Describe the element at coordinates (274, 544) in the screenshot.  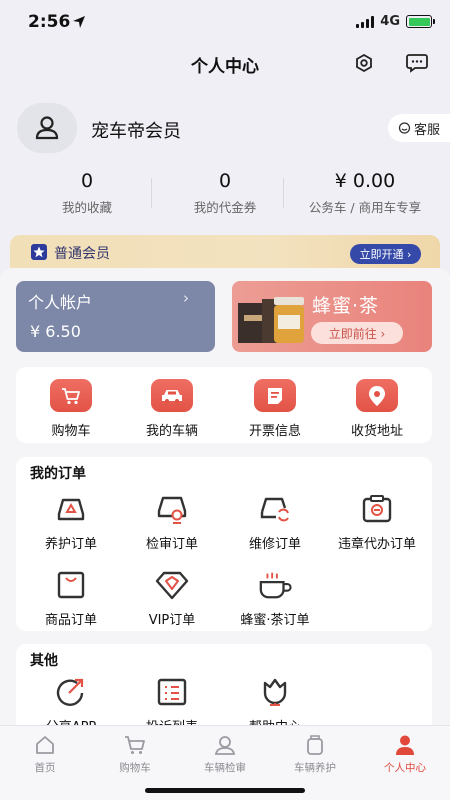
I see `order-label: 维修订单` at that location.